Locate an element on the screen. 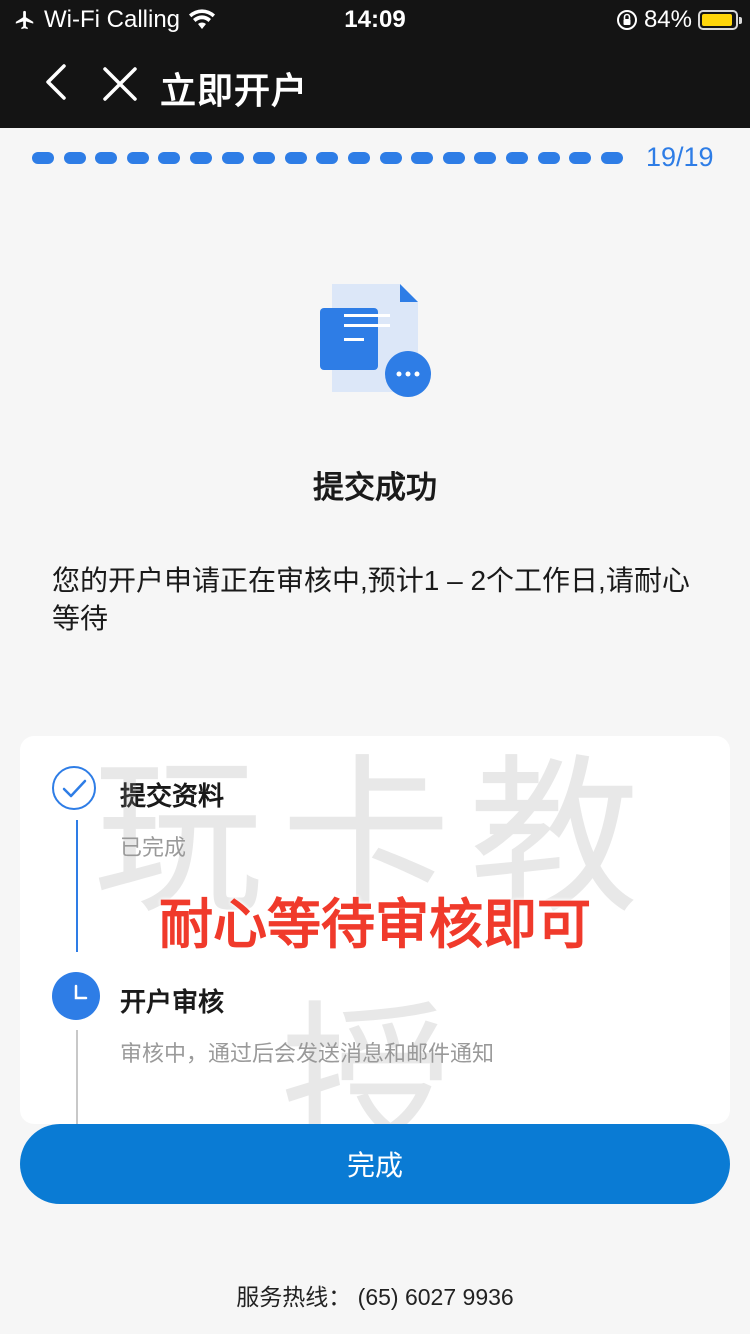 The width and height of the screenshot is (750, 1334). step-2-title: 开户审核 is located at coordinates (172, 1002).